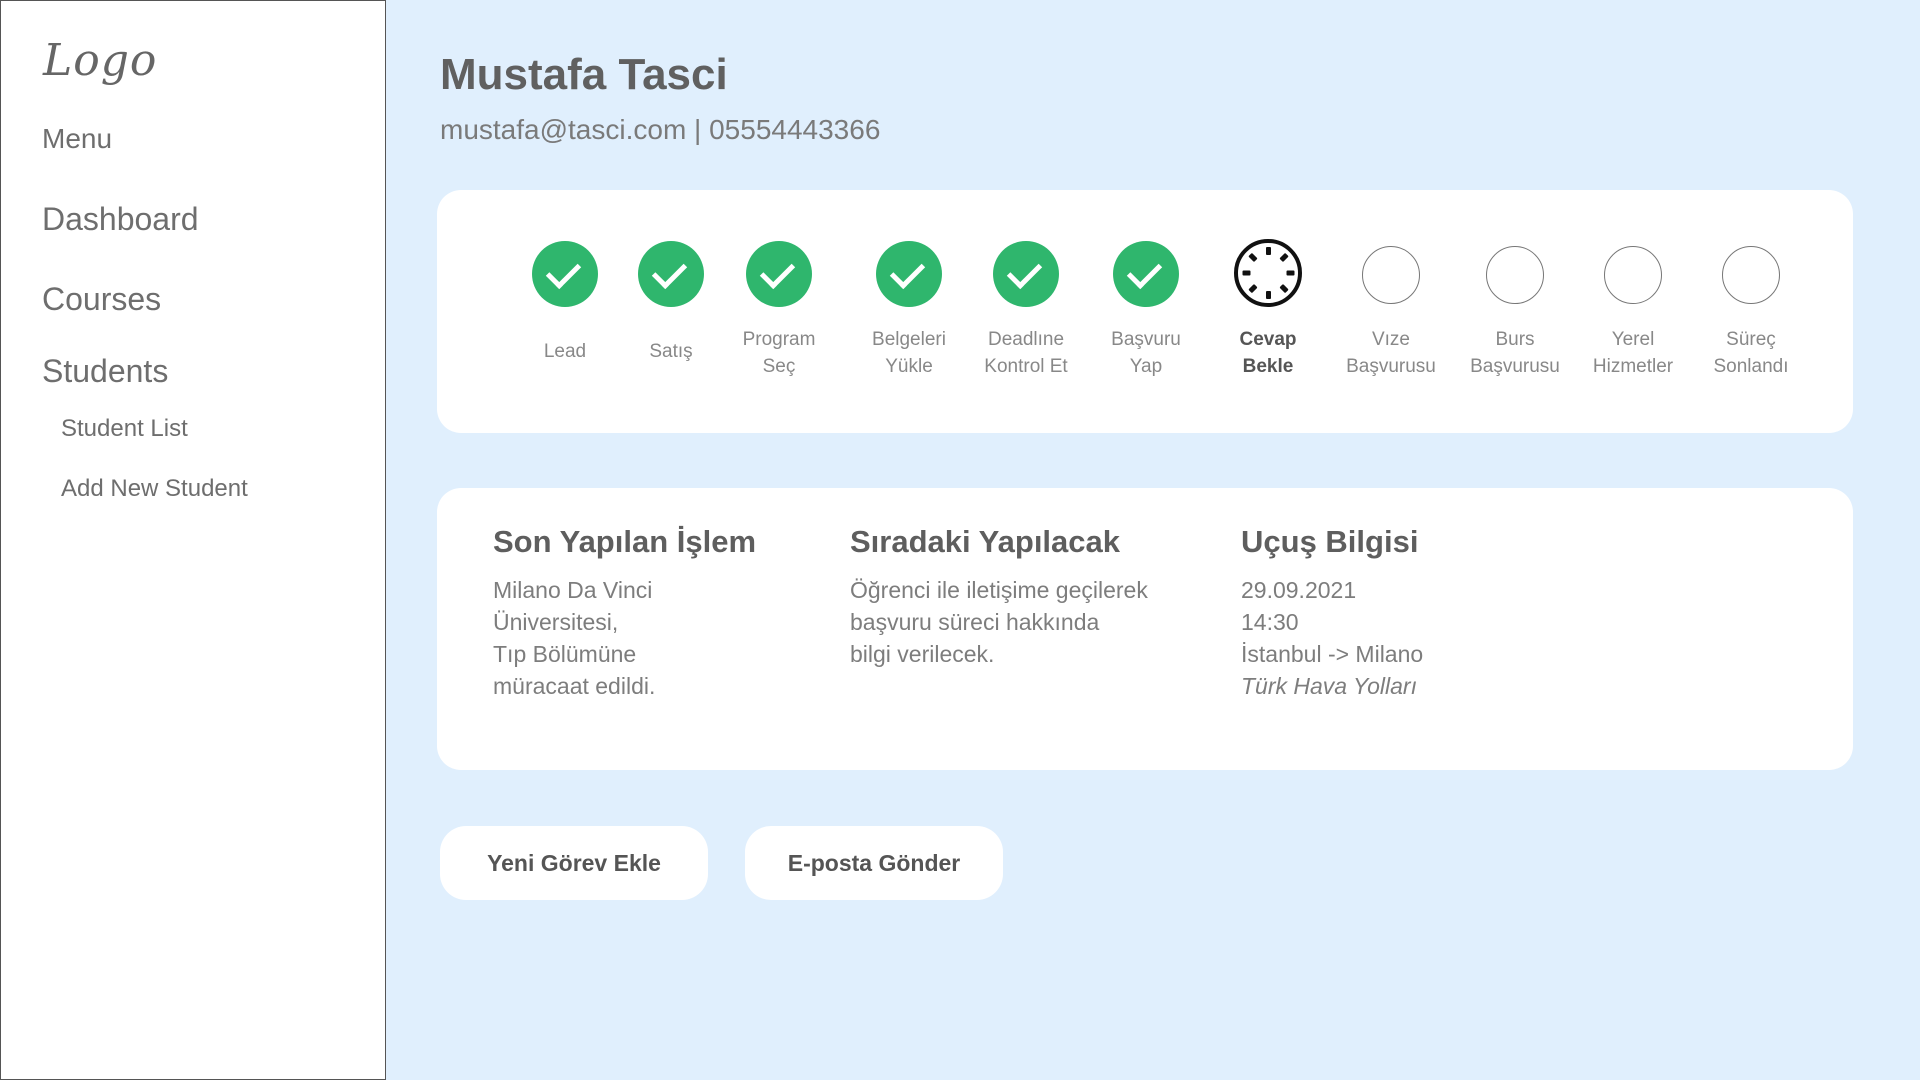 The width and height of the screenshot is (1920, 1080). I want to click on flight-time: 14:30, so click(1270, 622).